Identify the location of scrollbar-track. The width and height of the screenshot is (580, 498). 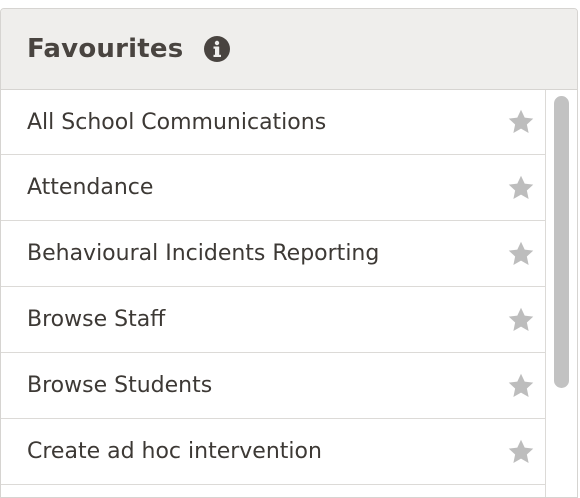
(561, 293).